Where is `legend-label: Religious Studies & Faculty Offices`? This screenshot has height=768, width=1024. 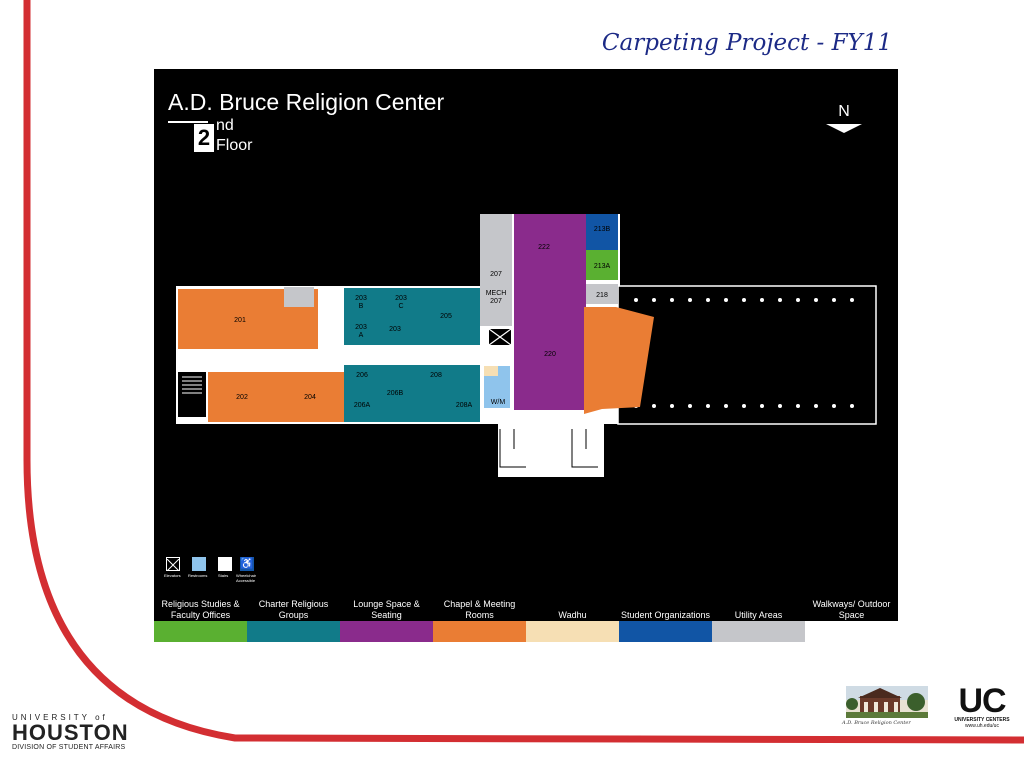
legend-label: Religious Studies & Faculty Offices is located at coordinates (200, 609).